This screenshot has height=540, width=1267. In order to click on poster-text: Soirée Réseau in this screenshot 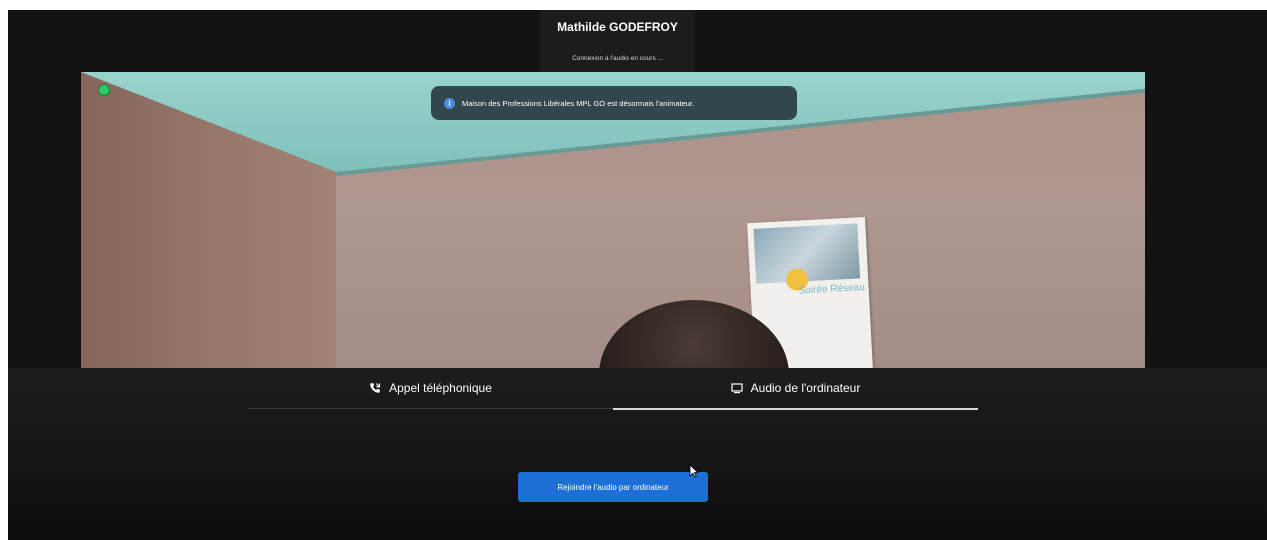, I will do `click(832, 289)`.